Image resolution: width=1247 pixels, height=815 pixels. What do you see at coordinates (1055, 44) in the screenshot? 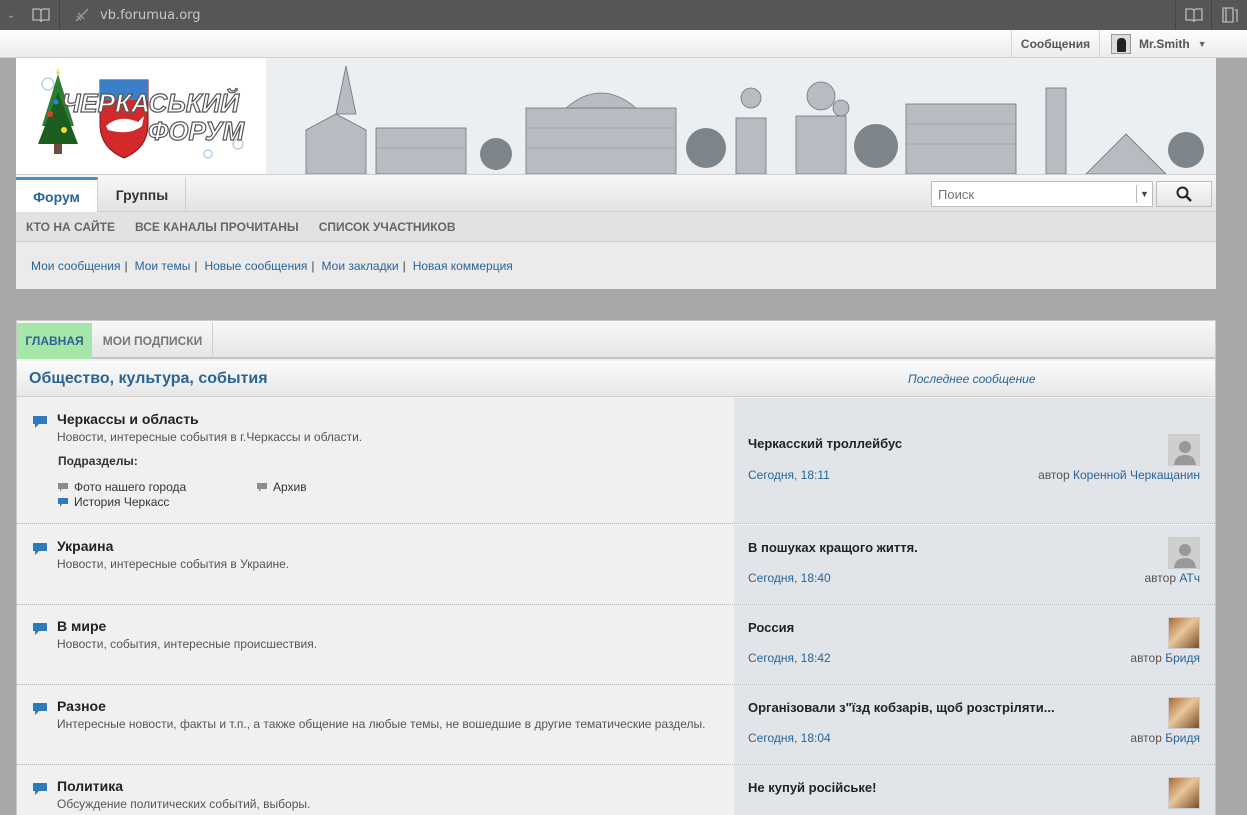
I see `messages-link: Сообщения` at bounding box center [1055, 44].